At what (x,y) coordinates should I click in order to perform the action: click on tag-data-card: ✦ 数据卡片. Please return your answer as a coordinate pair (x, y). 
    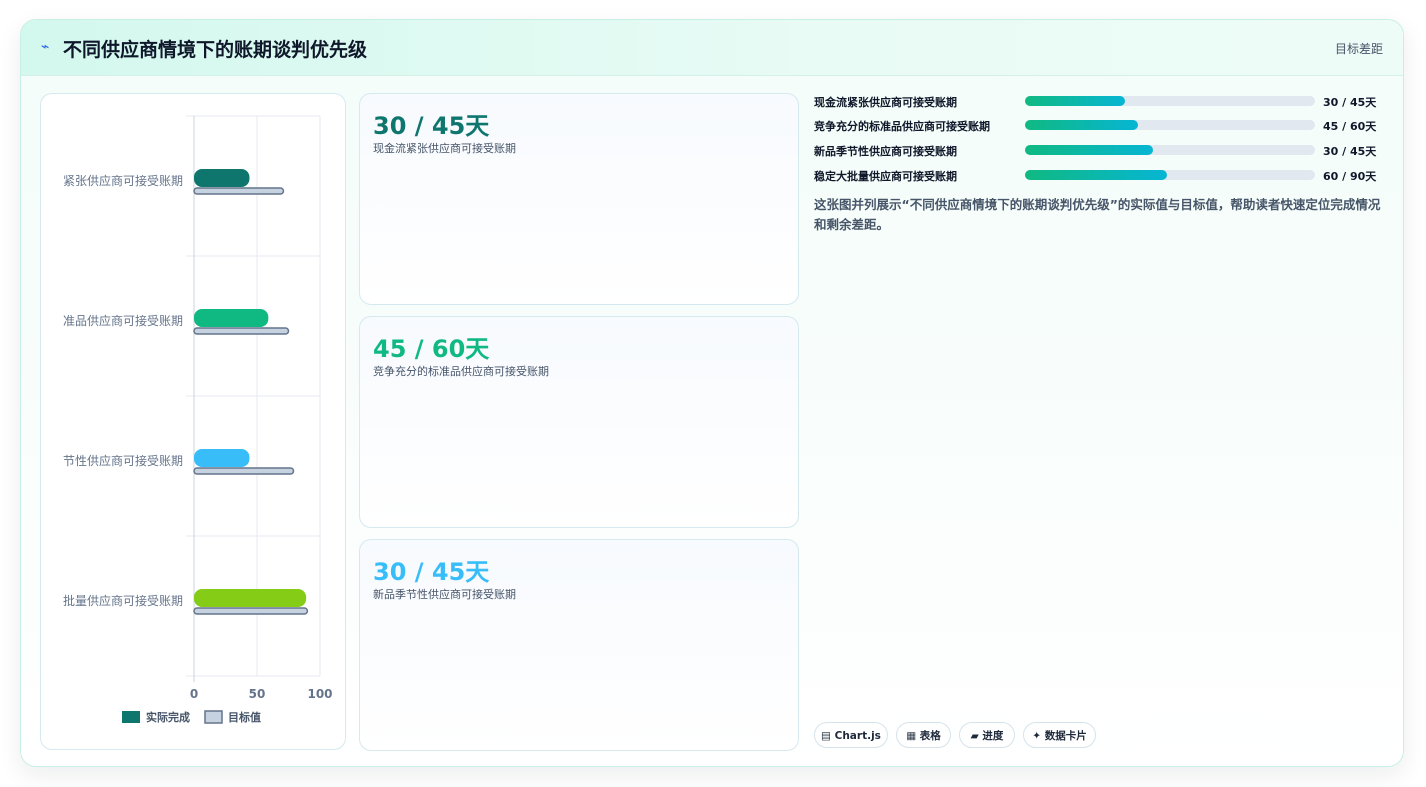
    Looking at the image, I should click on (1059, 735).